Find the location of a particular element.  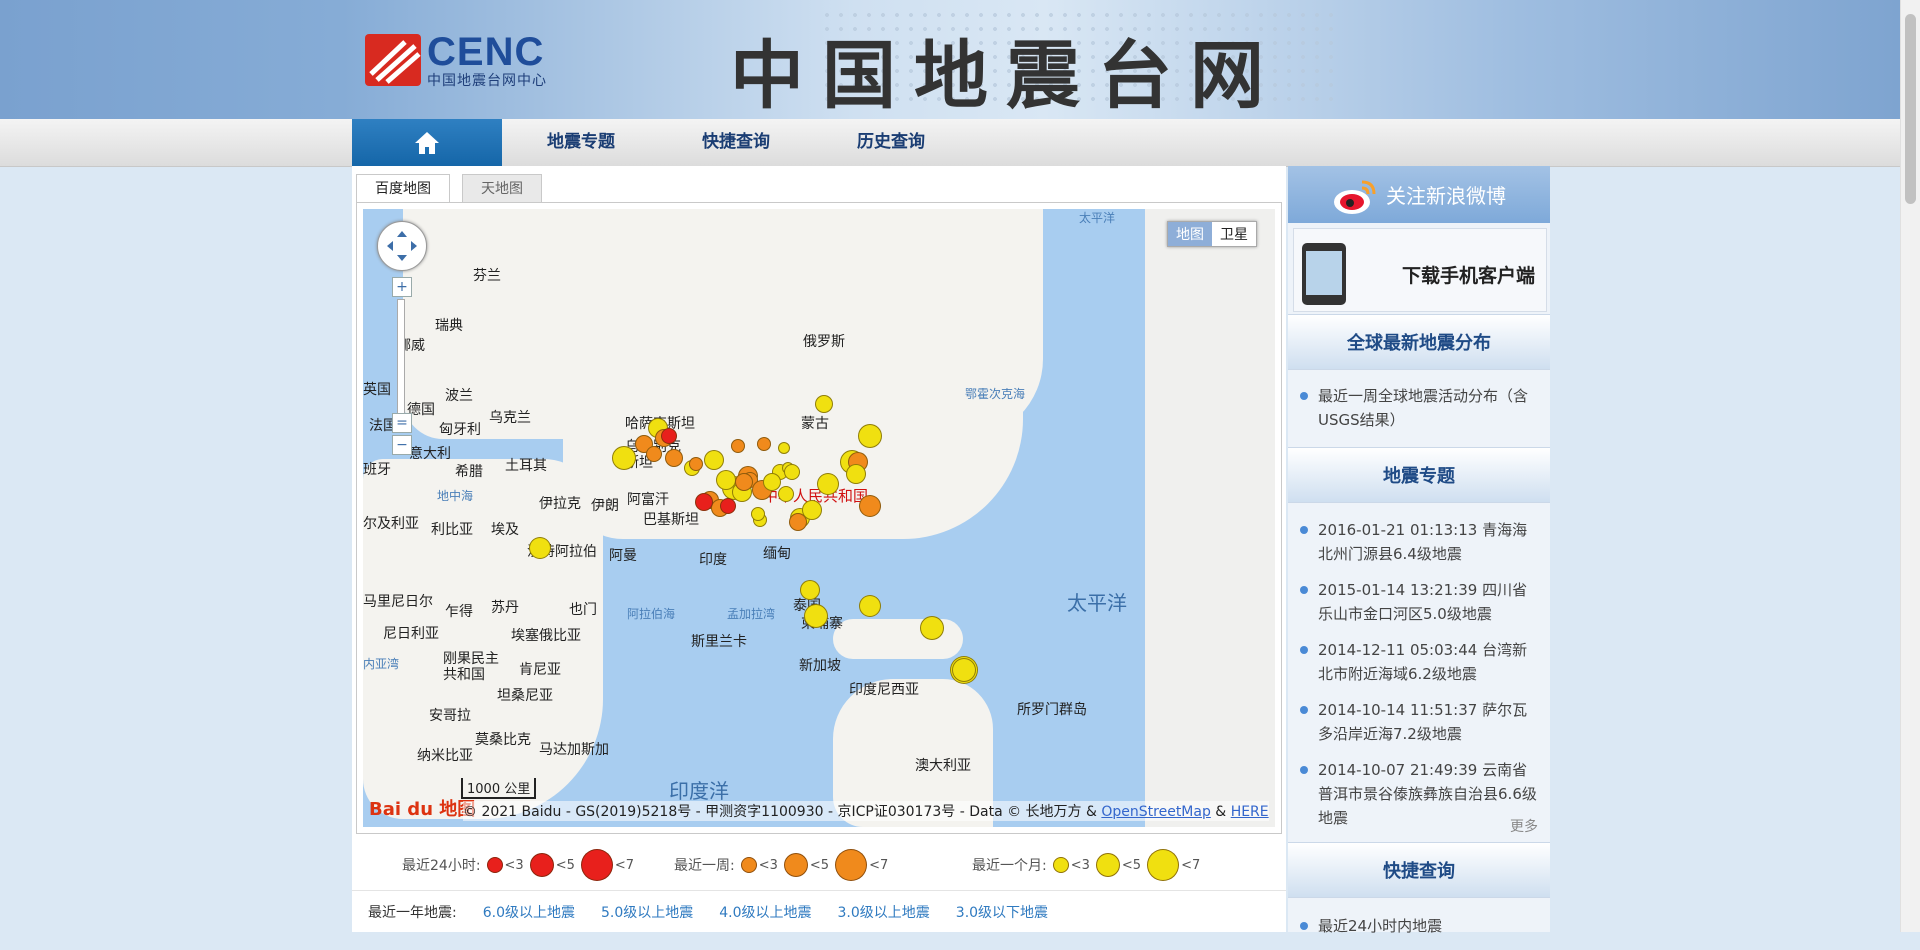

follow-weibo-button: 关注新浪微博 is located at coordinates (1419, 194).